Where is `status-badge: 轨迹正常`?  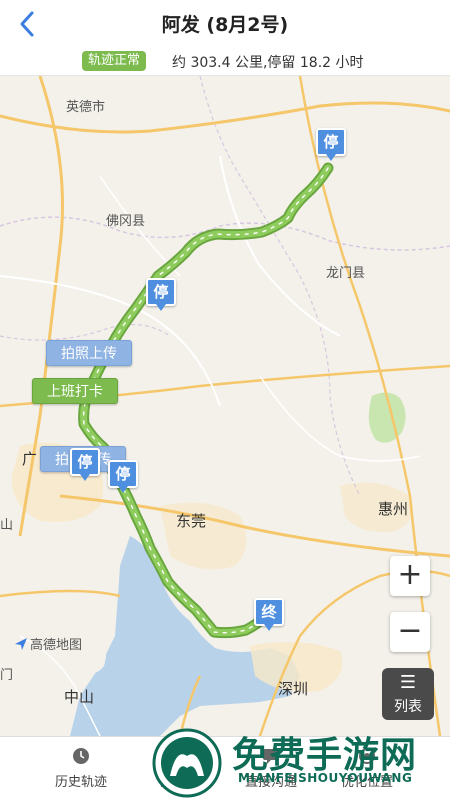 status-badge: 轨迹正常 is located at coordinates (114, 61).